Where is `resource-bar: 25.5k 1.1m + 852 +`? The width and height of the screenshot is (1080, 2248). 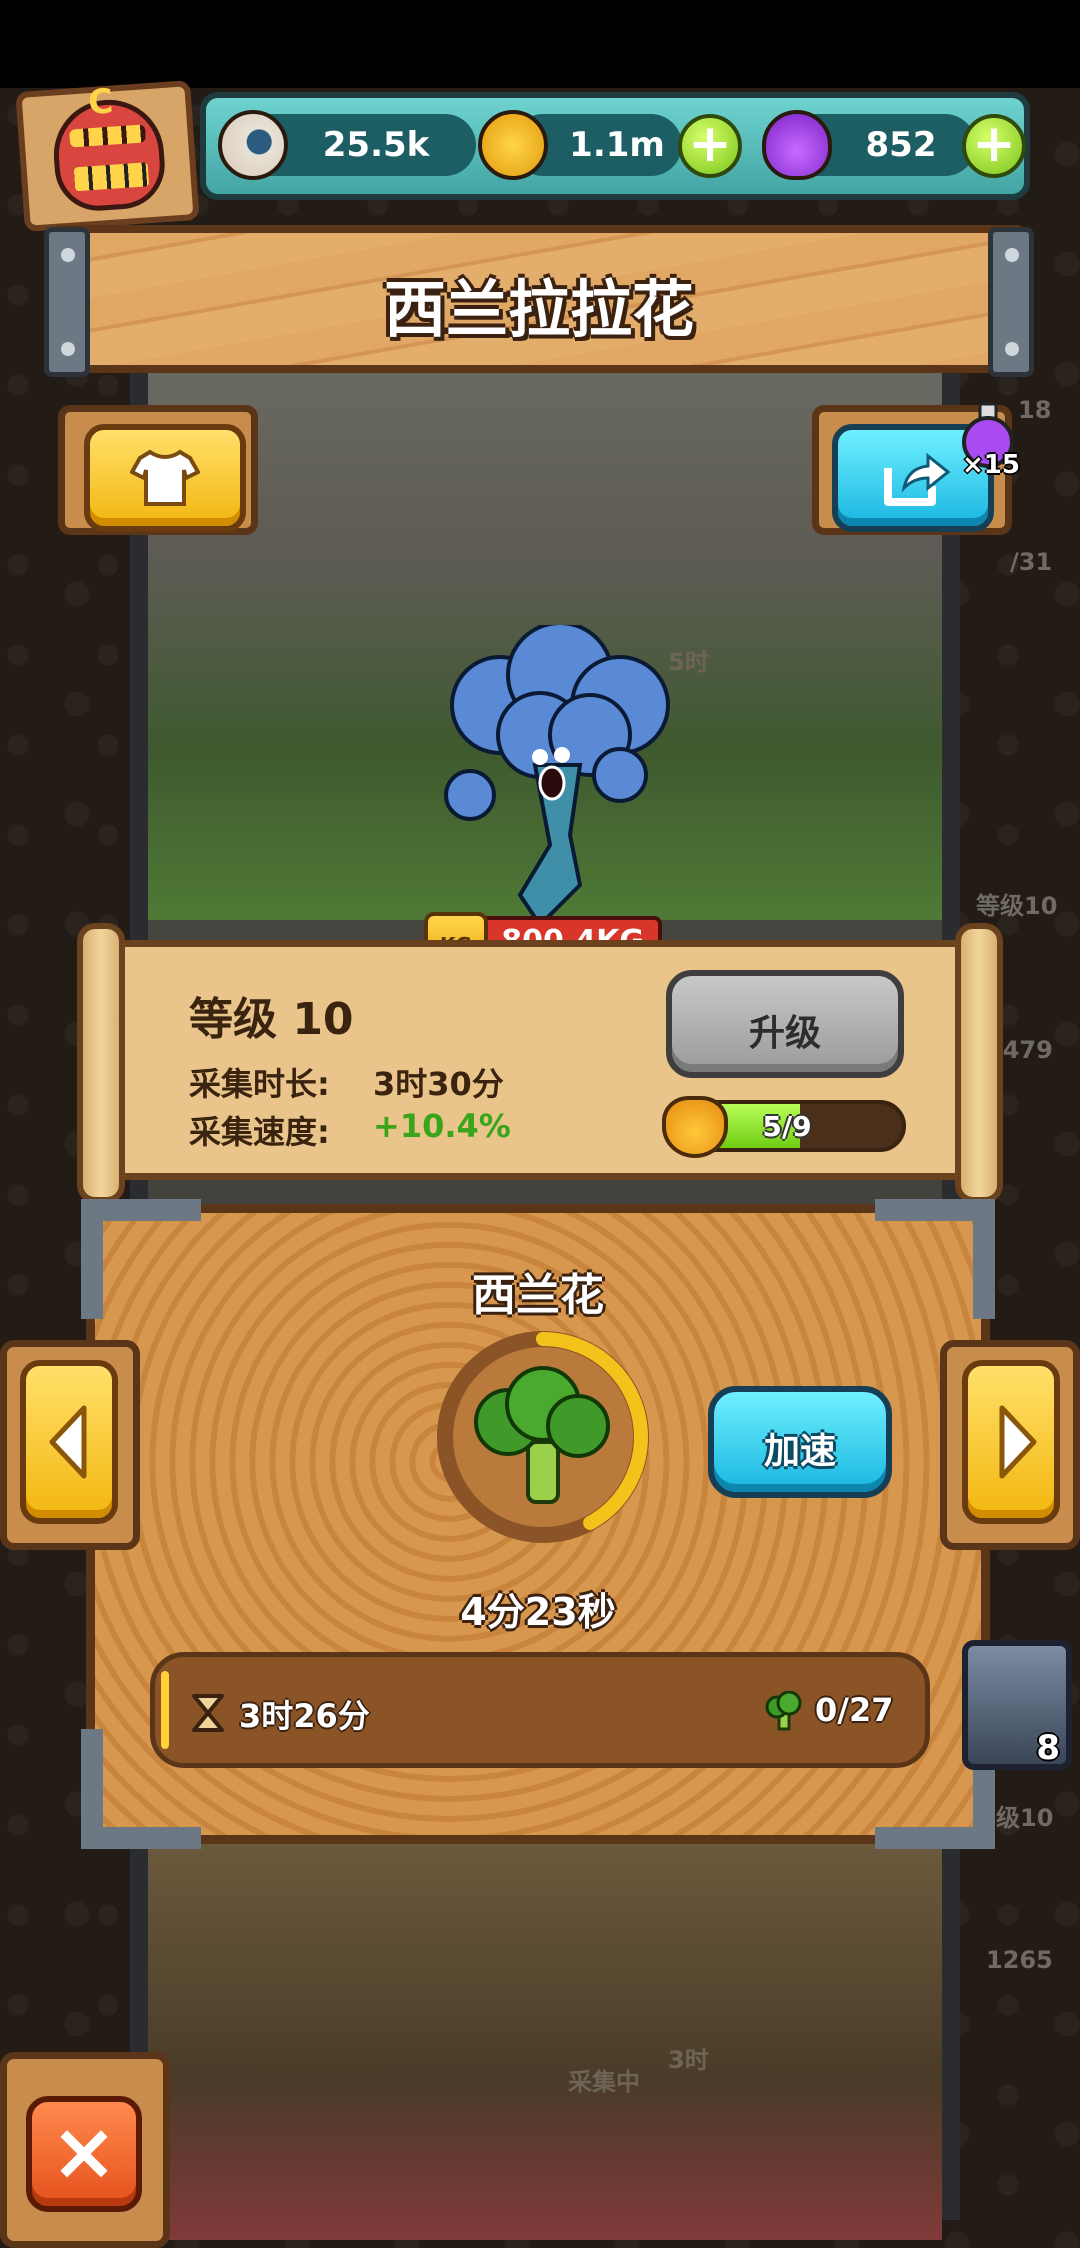
resource-bar: 25.5k 1.1m + 852 + is located at coordinates (615, 146).